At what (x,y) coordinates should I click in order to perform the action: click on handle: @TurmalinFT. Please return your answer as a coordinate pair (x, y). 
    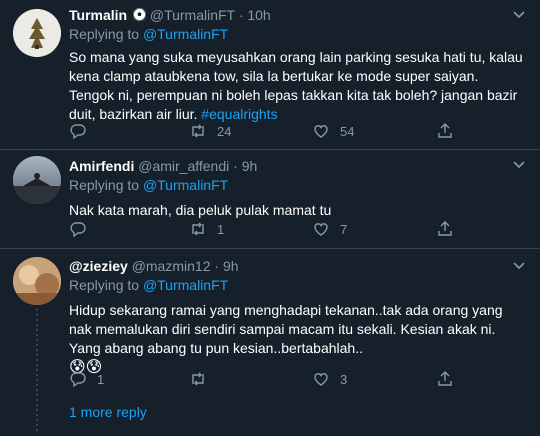
    Looking at the image, I should click on (192, 15).